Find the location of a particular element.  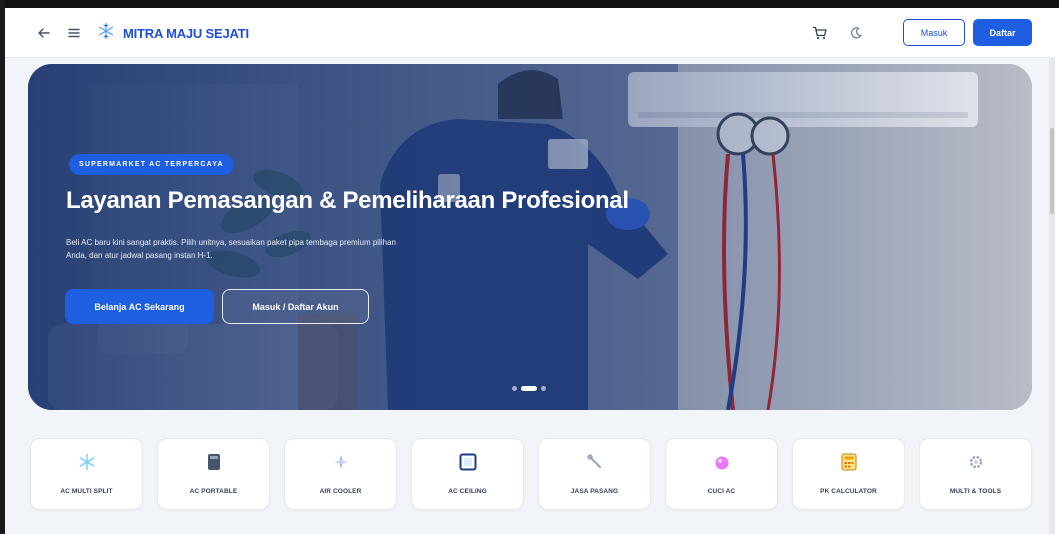

category-ac-ceiling: AC CEILING is located at coordinates (467, 474).